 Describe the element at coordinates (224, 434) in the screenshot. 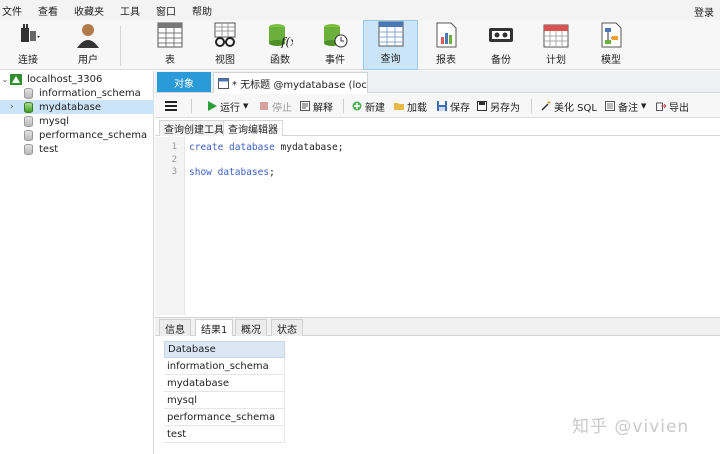

I see `table-row: test` at that location.